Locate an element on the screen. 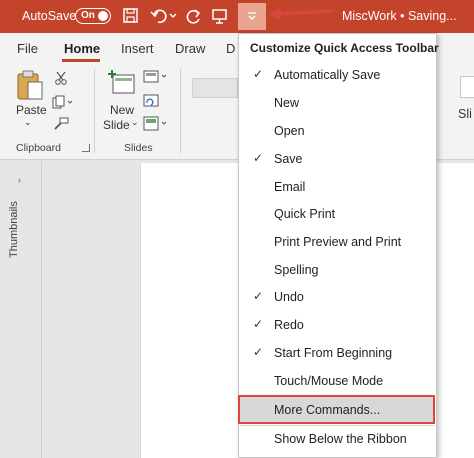  menu-item-label: Open is located at coordinates (289, 131).